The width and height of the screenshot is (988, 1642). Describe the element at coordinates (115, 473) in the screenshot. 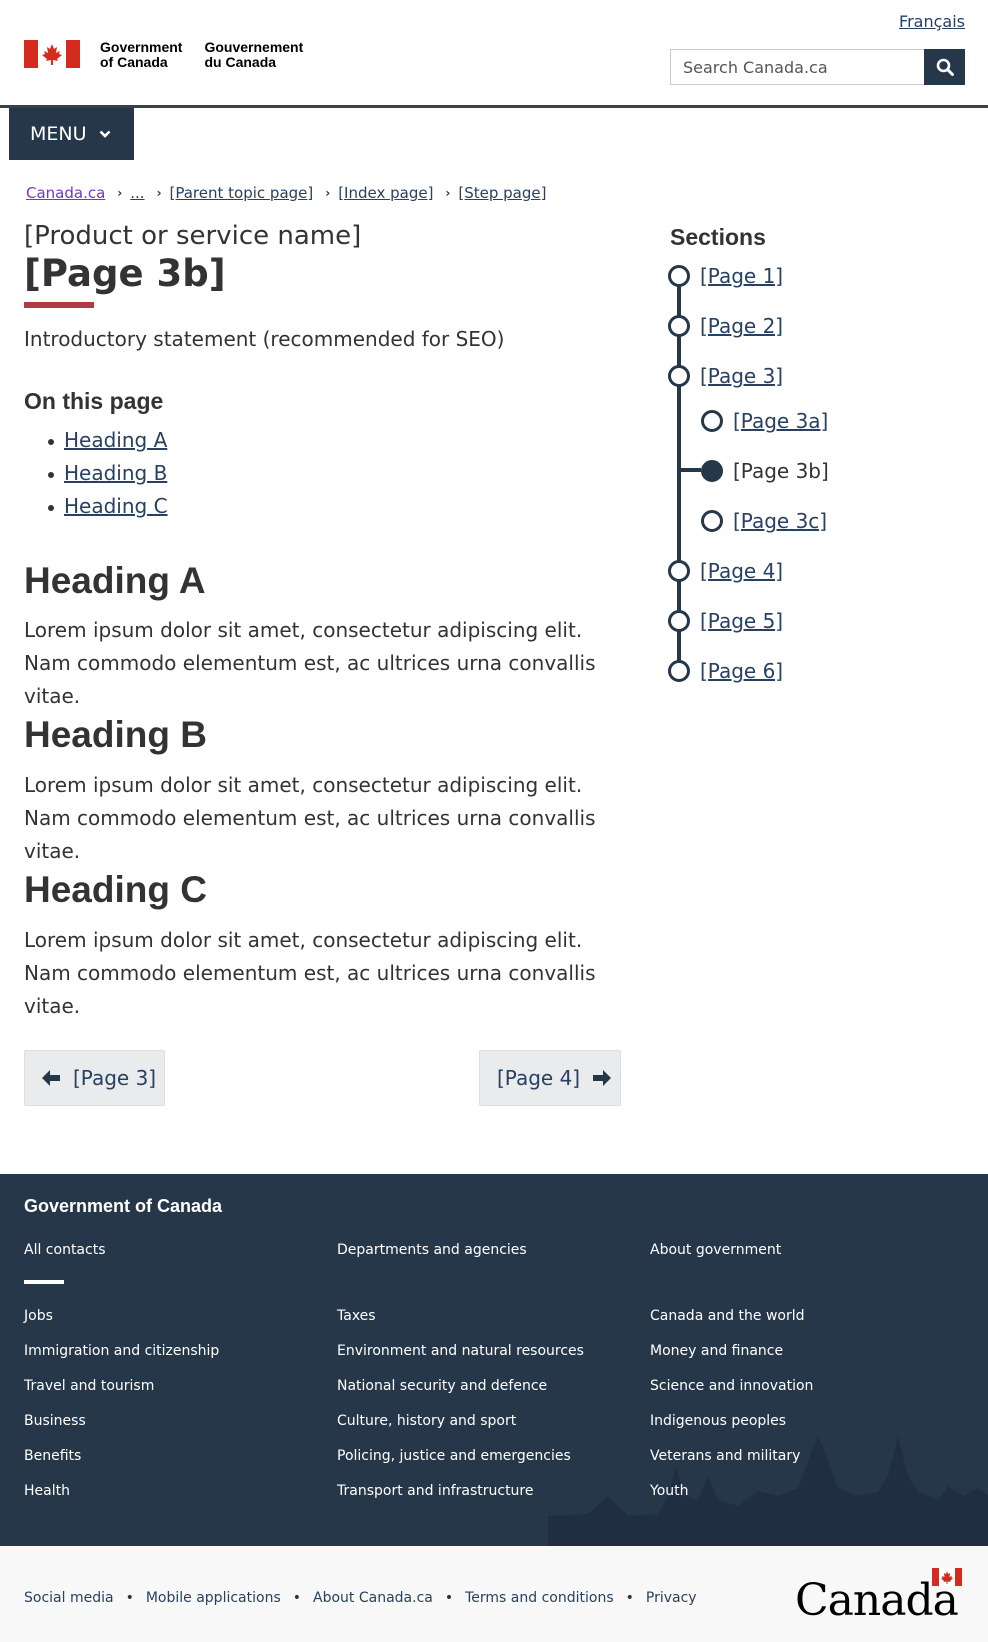

I see `on-this-page-link-heading-b: Heading B` at that location.